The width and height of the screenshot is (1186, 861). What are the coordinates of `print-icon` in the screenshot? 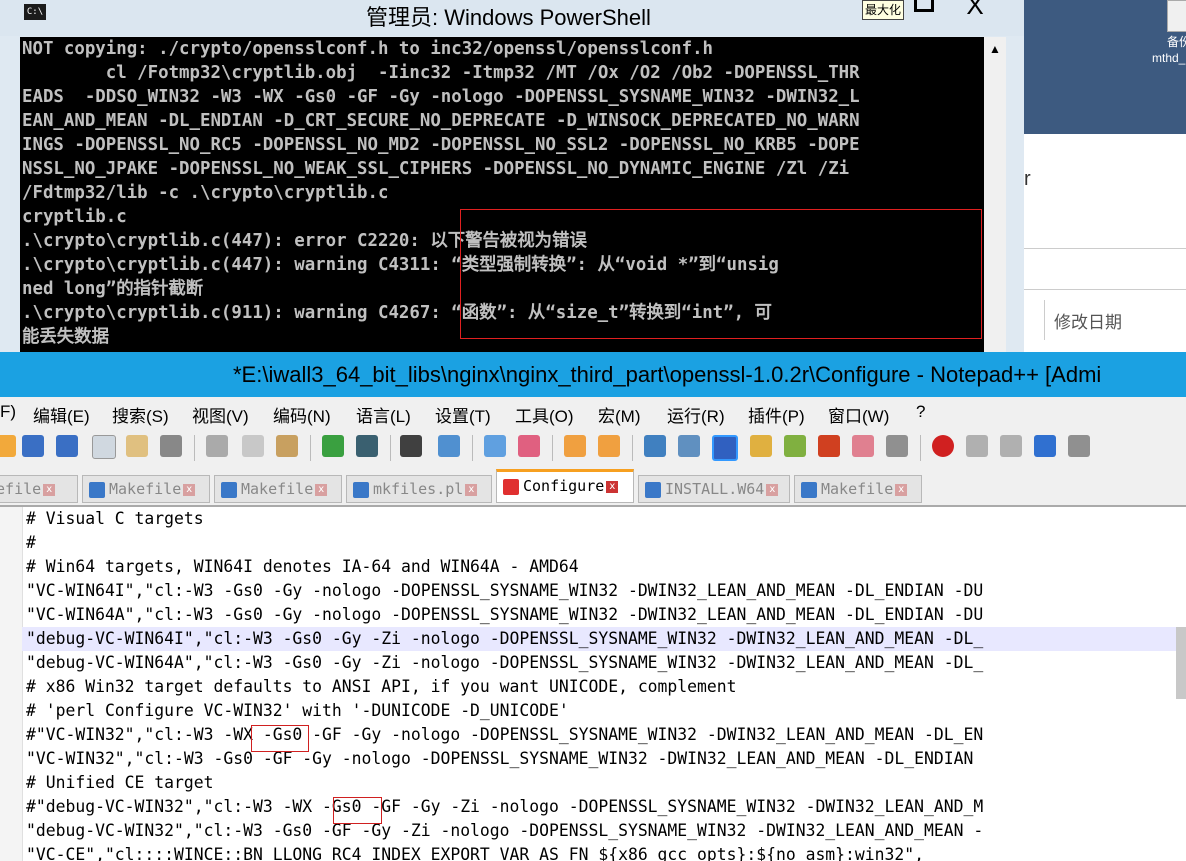 It's located at (171, 446).